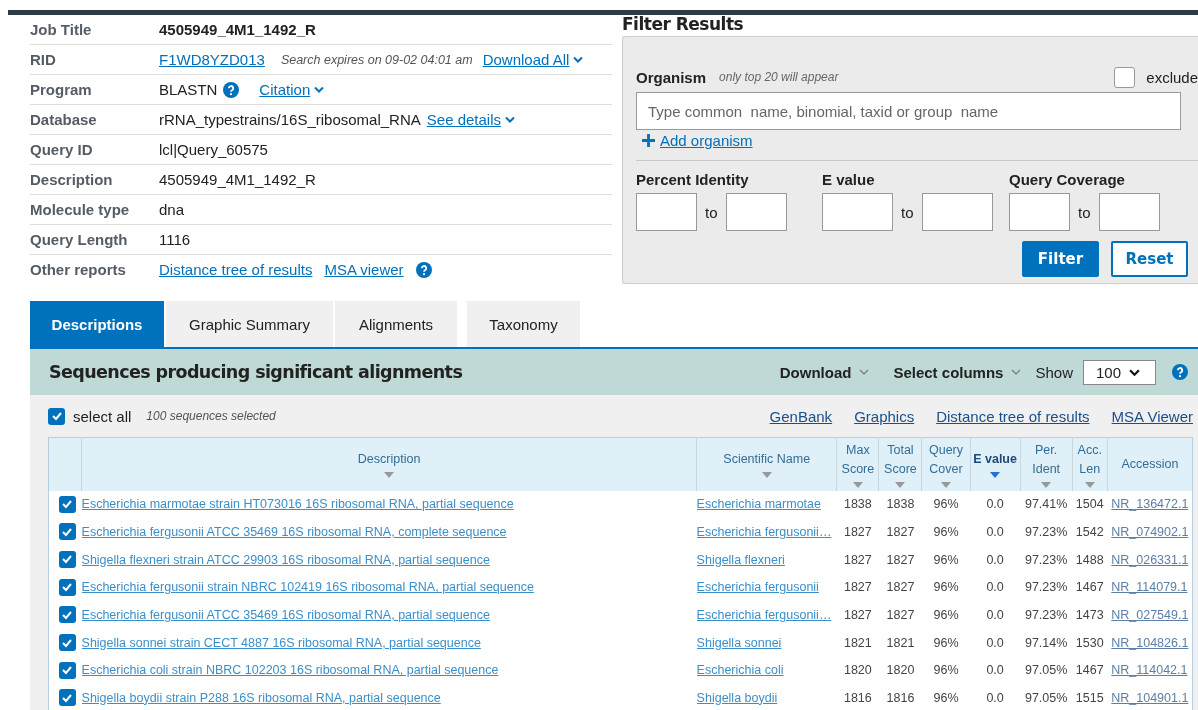 Image resolution: width=1198 pixels, height=710 pixels. What do you see at coordinates (1150, 464) in the screenshot?
I see `column-header: Accession` at bounding box center [1150, 464].